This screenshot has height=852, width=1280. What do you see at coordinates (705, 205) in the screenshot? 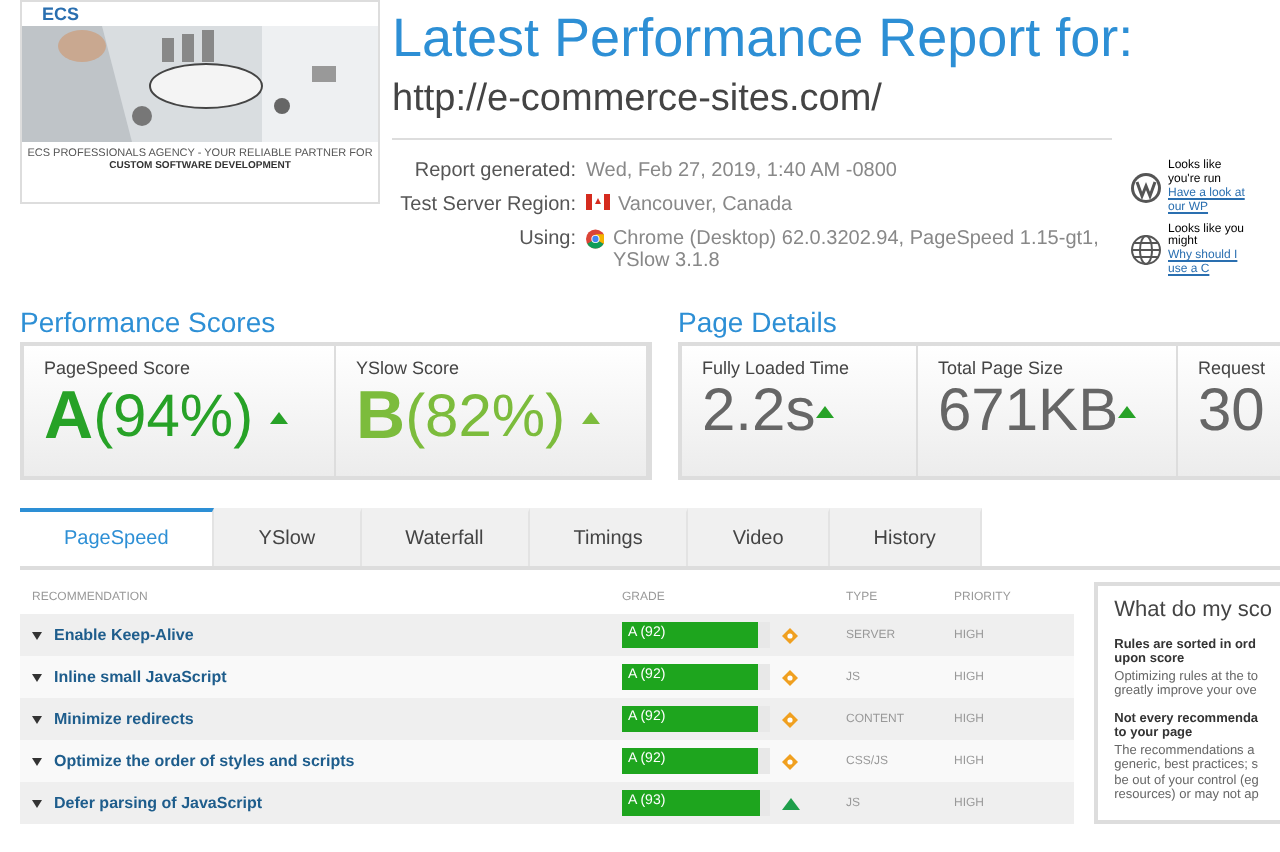
I see `info-value: Vancouver, Canada` at bounding box center [705, 205].